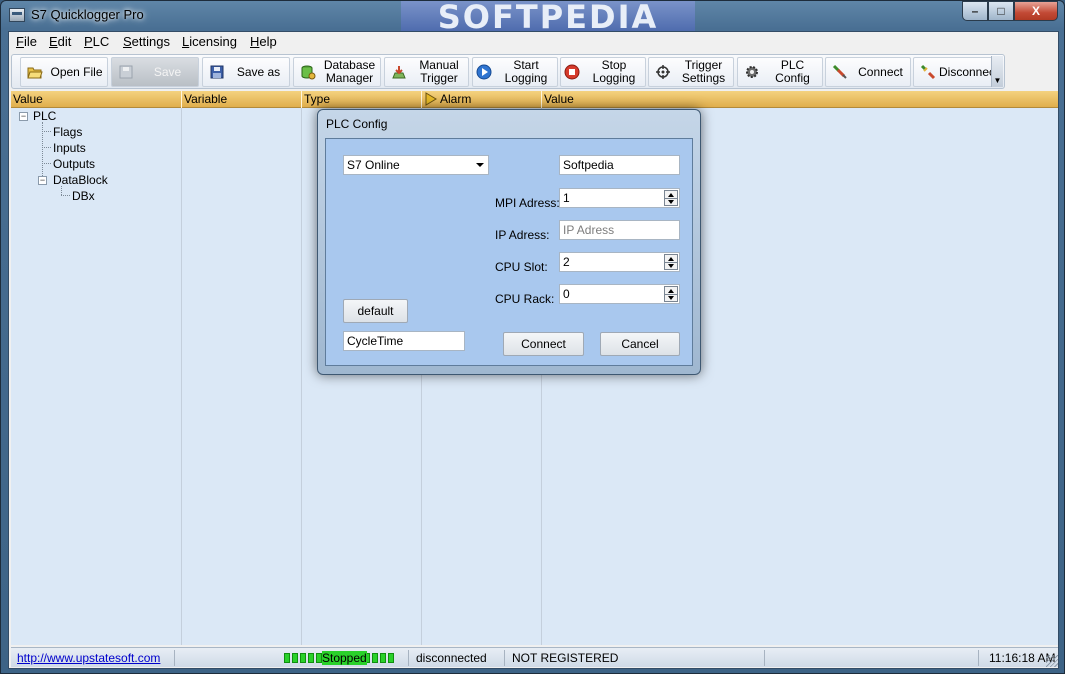 Image resolution: width=1065 pixels, height=674 pixels. Describe the element at coordinates (566, 198) in the screenshot. I see `mpi-address-value: 1` at that location.